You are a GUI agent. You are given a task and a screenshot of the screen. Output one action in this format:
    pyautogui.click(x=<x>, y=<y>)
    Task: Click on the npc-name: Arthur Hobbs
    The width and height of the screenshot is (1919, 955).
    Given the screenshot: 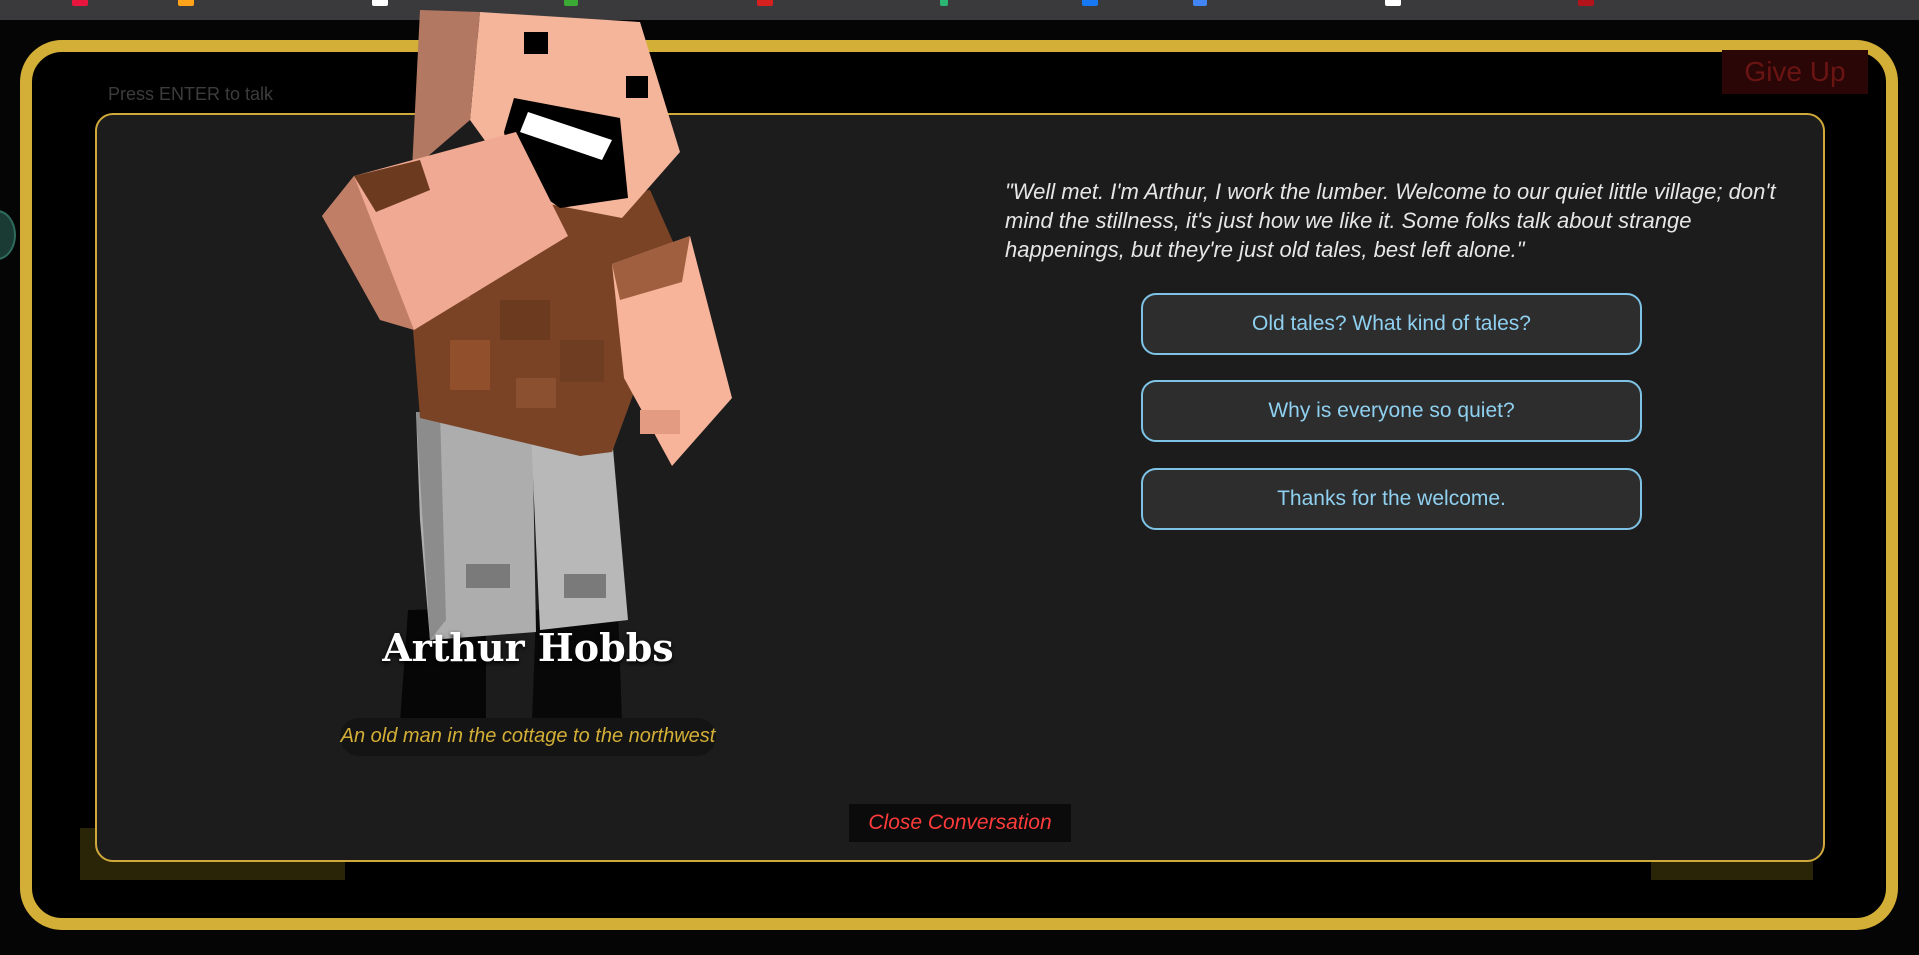 What is the action you would take?
    pyautogui.click(x=528, y=647)
    